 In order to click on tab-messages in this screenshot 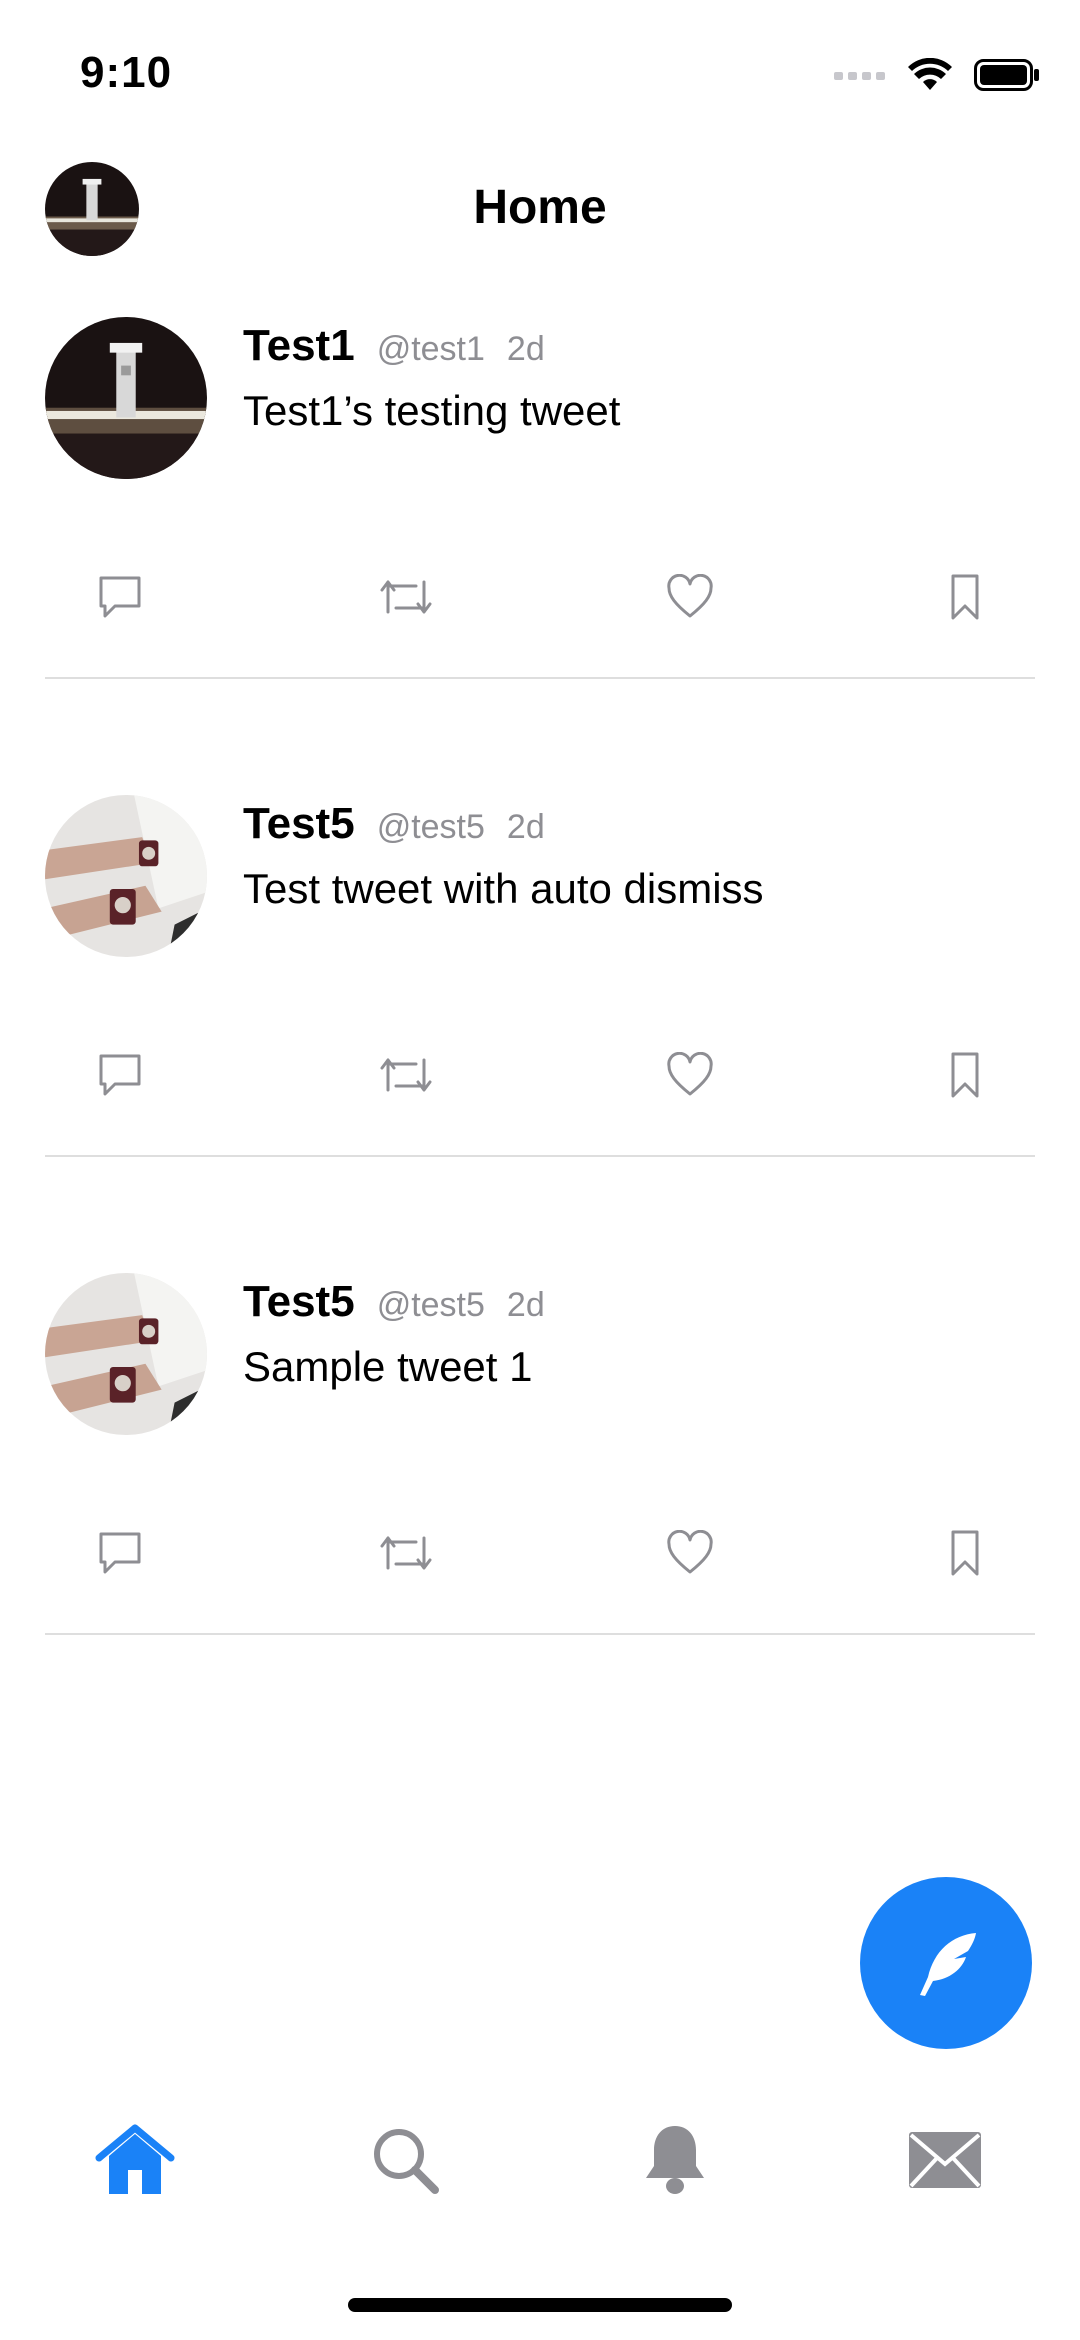, I will do `click(945, 2160)`.